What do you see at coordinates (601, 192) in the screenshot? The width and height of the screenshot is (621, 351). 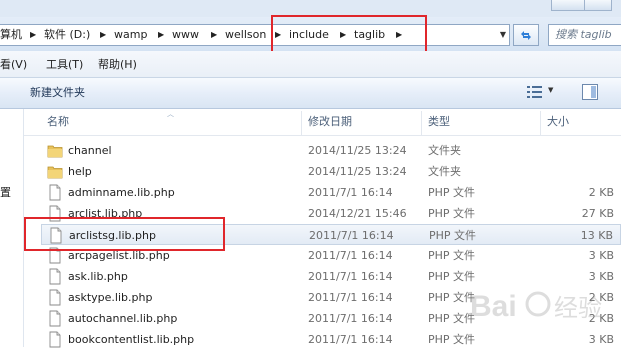 I see `file-size: 2 KB` at bounding box center [601, 192].